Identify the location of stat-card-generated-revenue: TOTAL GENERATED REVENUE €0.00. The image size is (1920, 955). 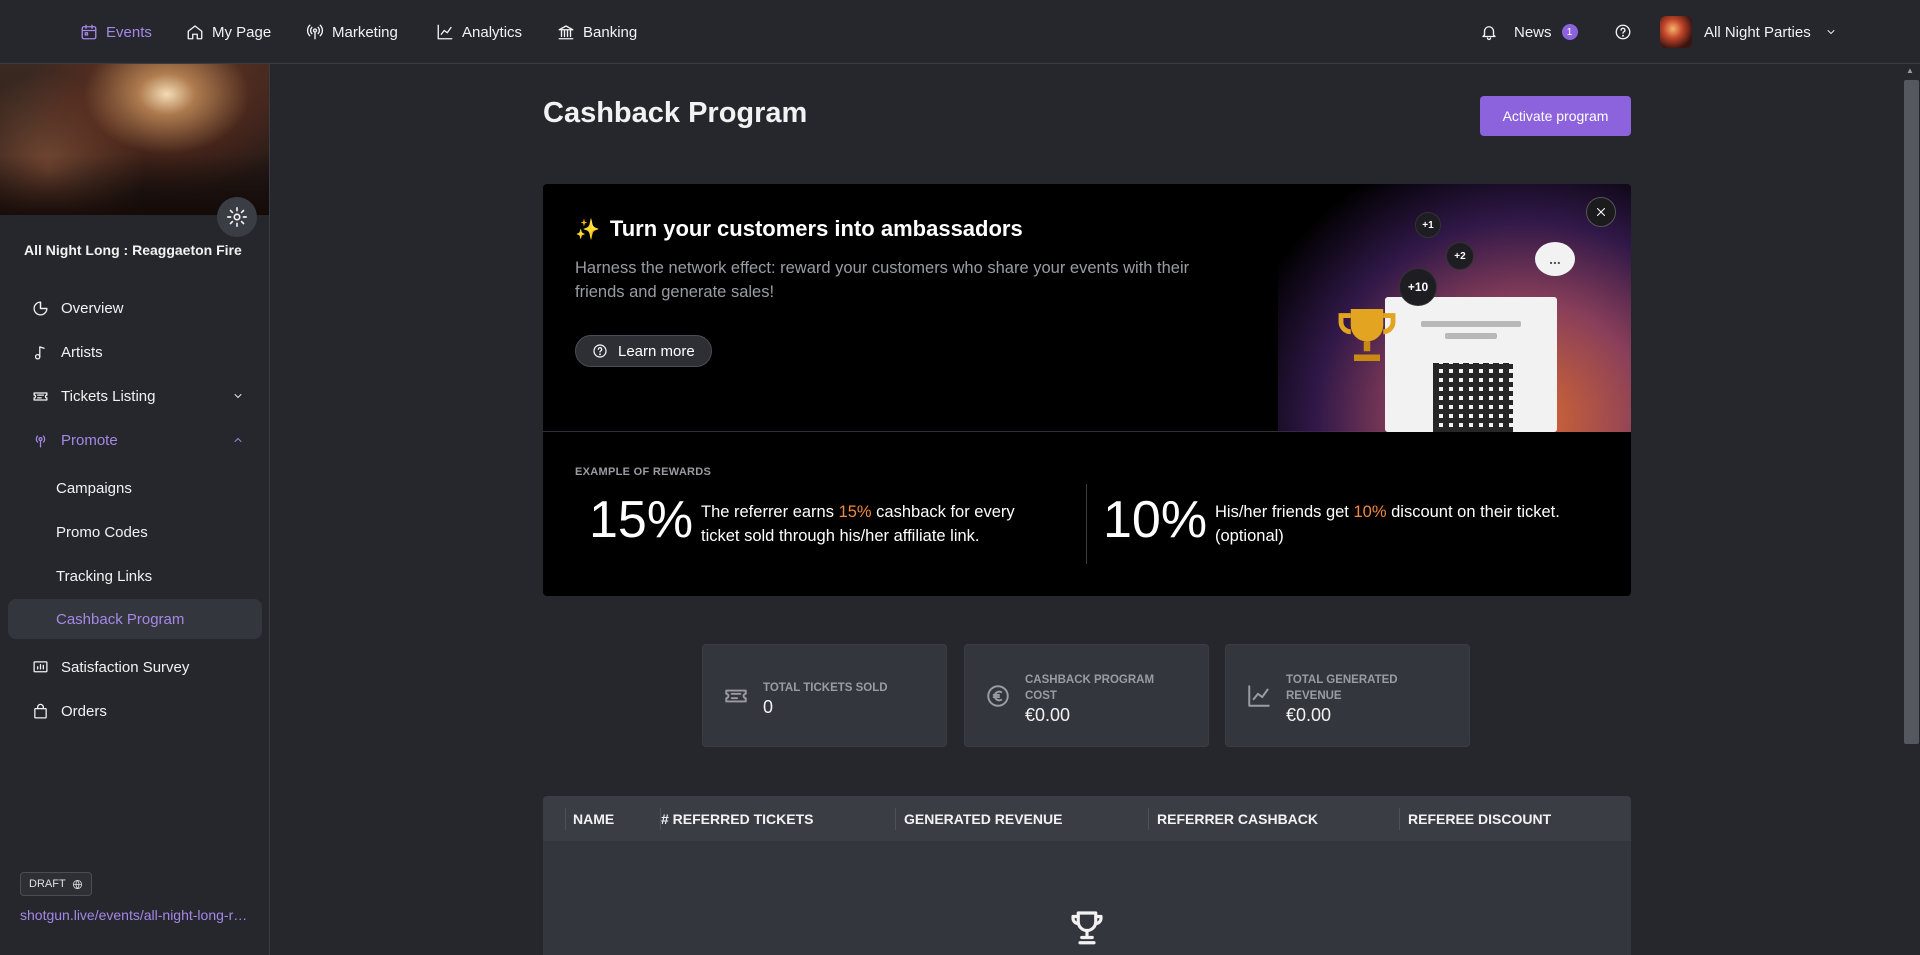
(1347, 695).